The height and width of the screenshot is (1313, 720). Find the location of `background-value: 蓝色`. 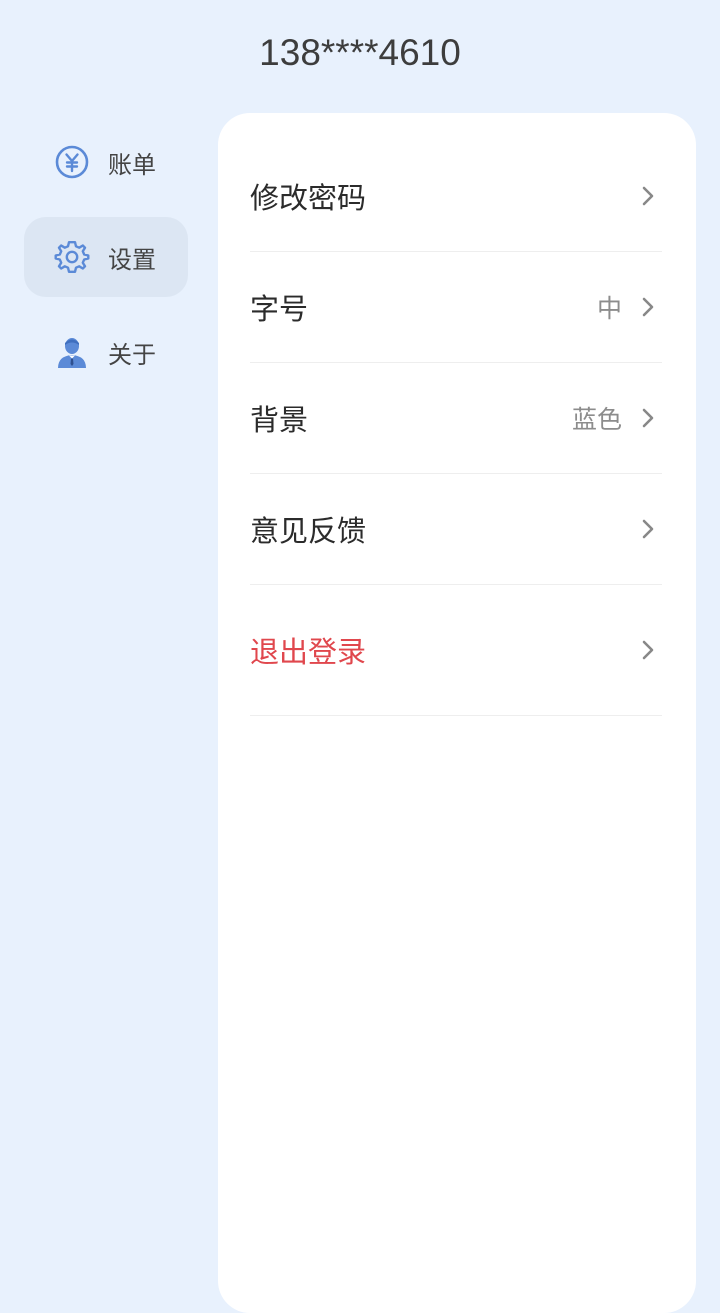

background-value: 蓝色 is located at coordinates (596, 419).